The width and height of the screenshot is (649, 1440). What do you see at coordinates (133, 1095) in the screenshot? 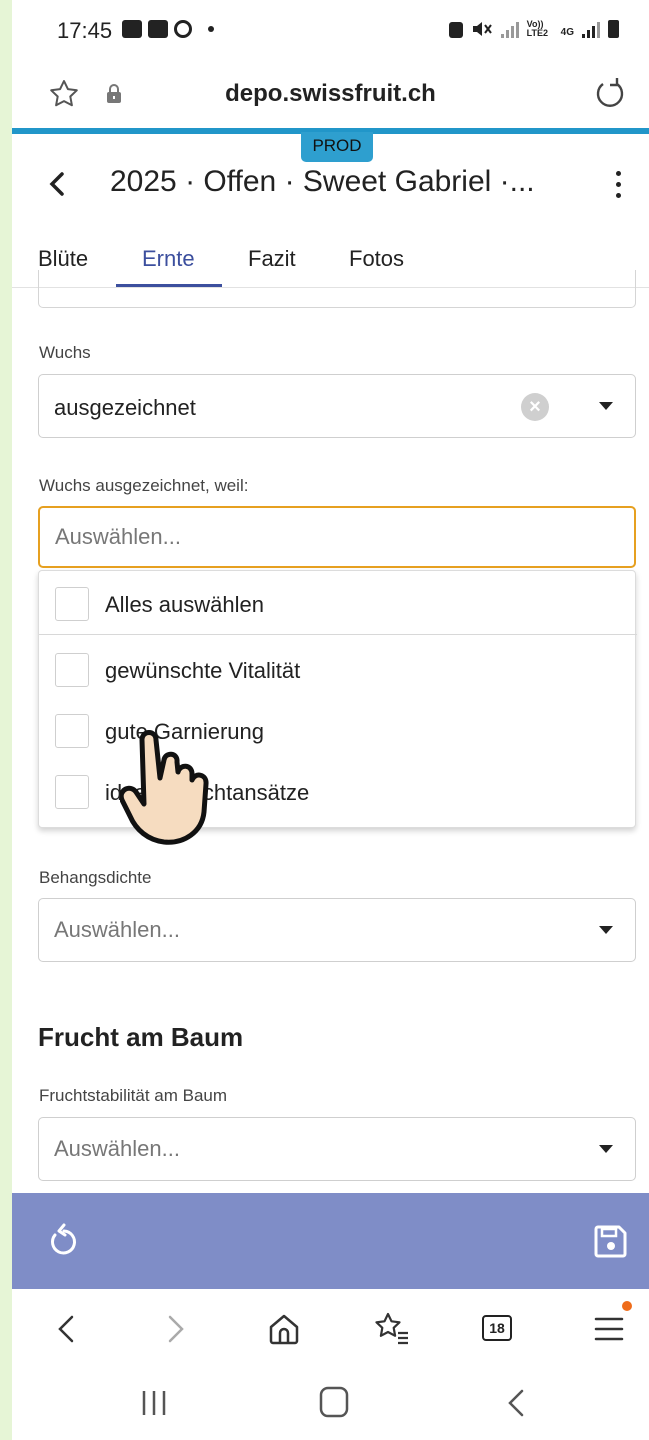
I see `fruchtstabilitaet-label: Fruchtstabilität am Baum` at bounding box center [133, 1095].